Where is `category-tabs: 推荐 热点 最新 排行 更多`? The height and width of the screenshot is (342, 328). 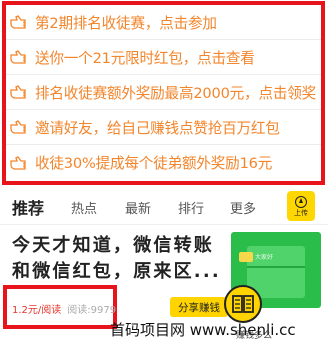 category-tabs: 推荐 热点 最新 排行 更多 is located at coordinates (164, 206).